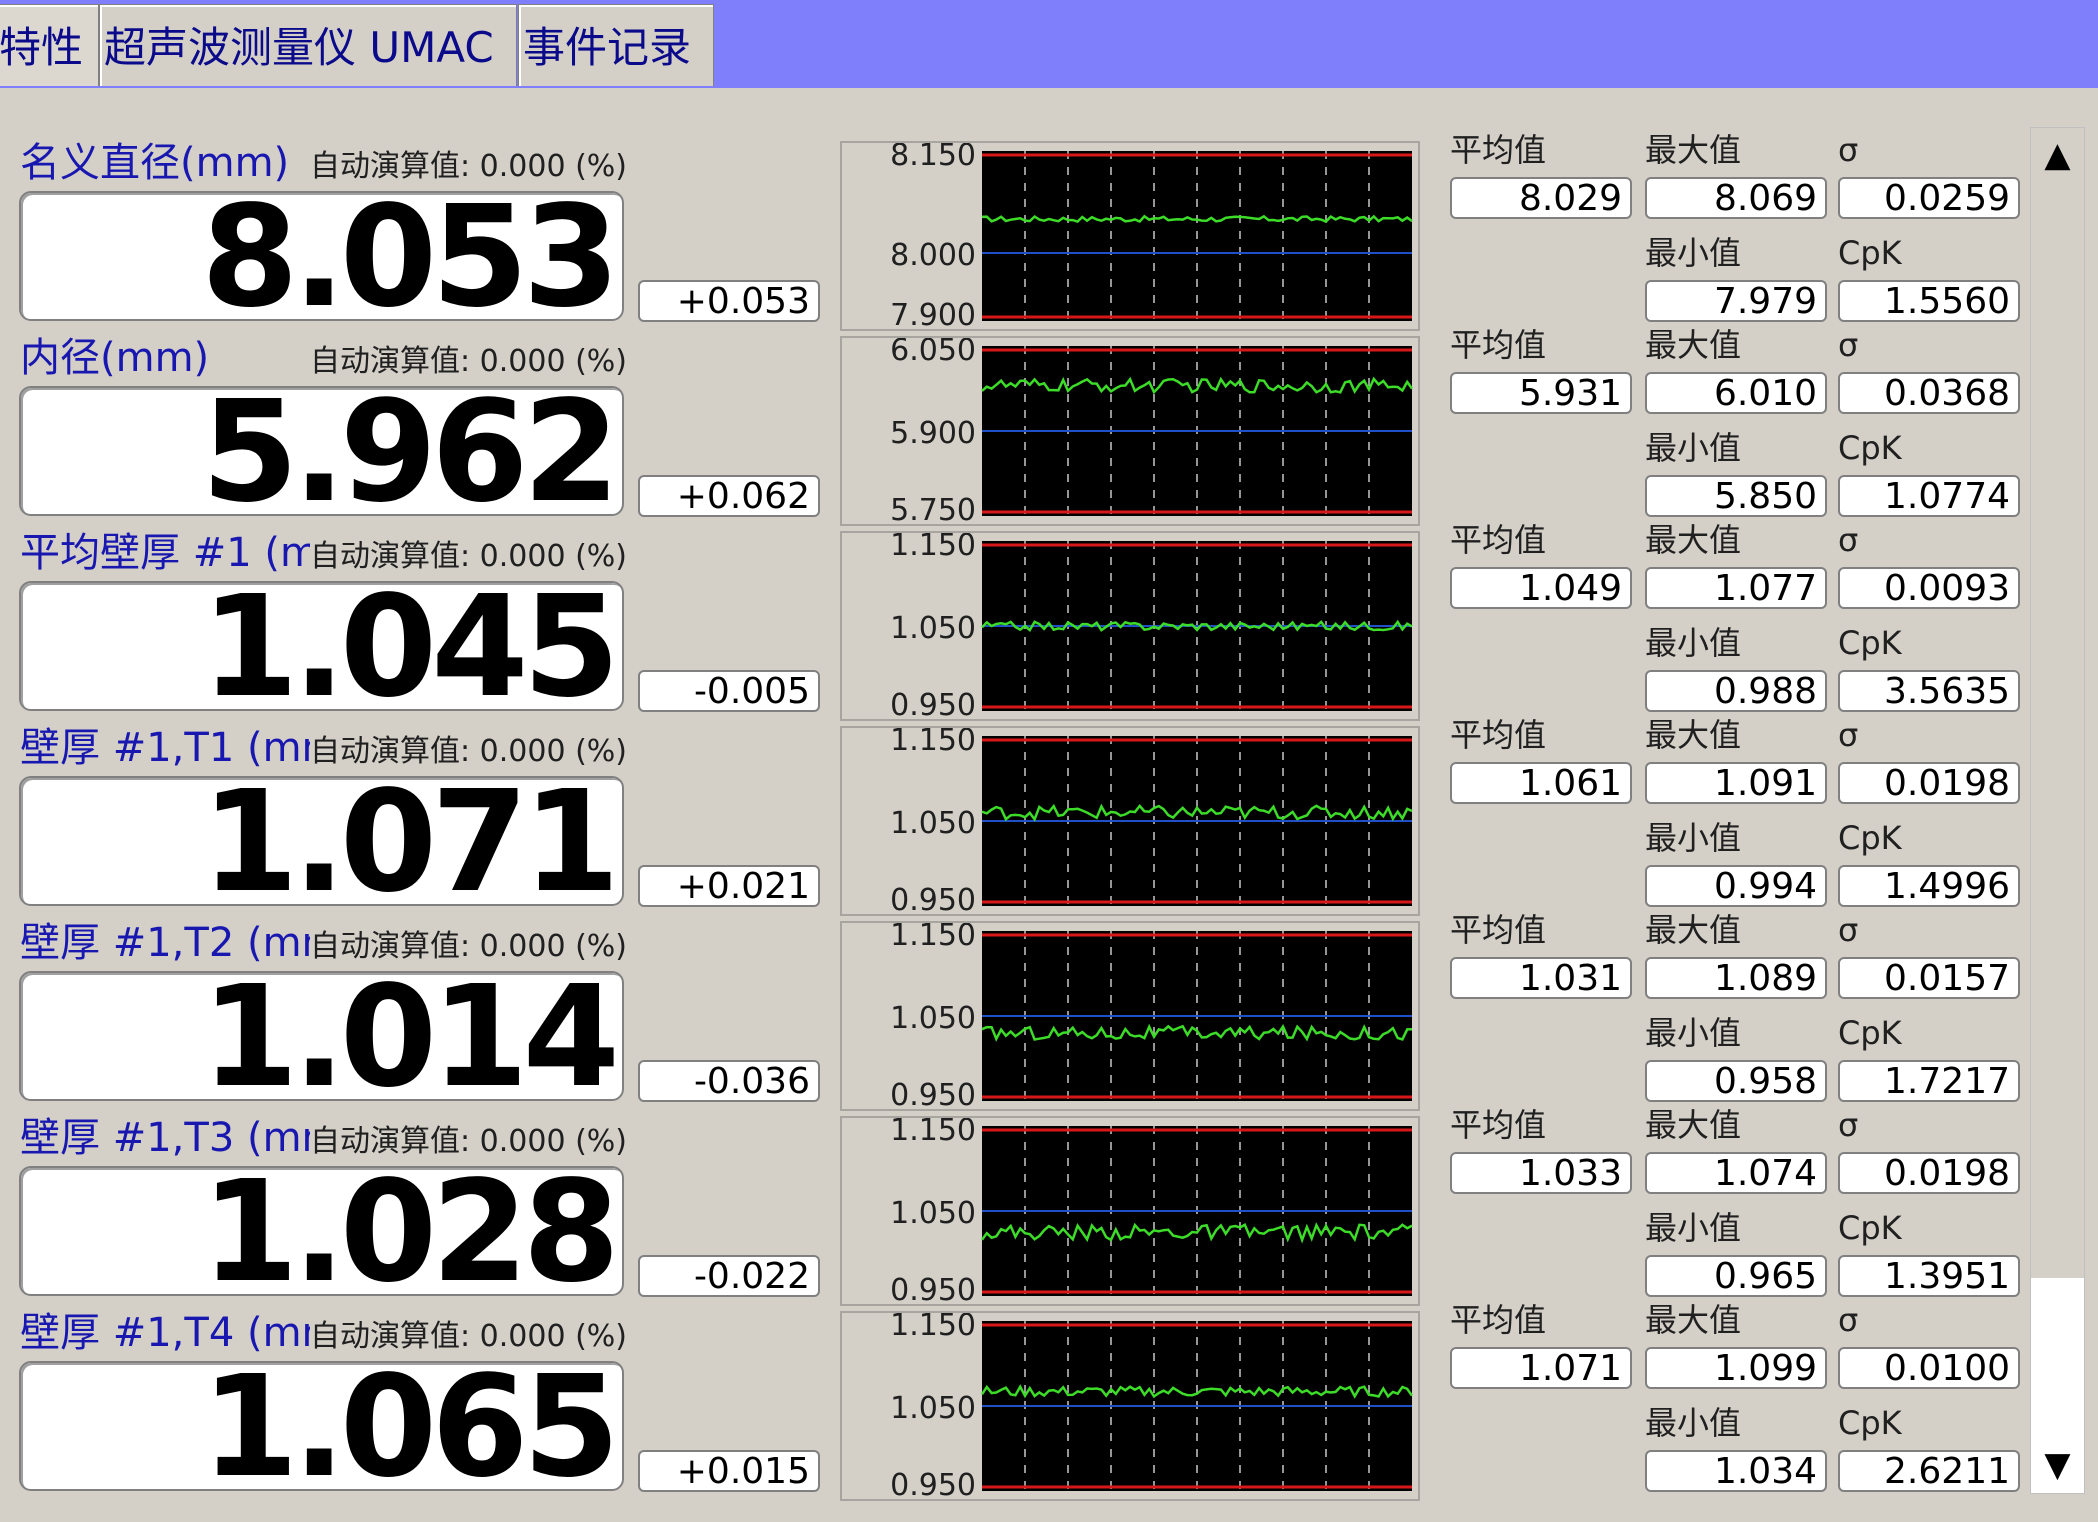 This screenshot has width=2098, height=1522. I want to click on deviation-value: +0.053, so click(729, 301).